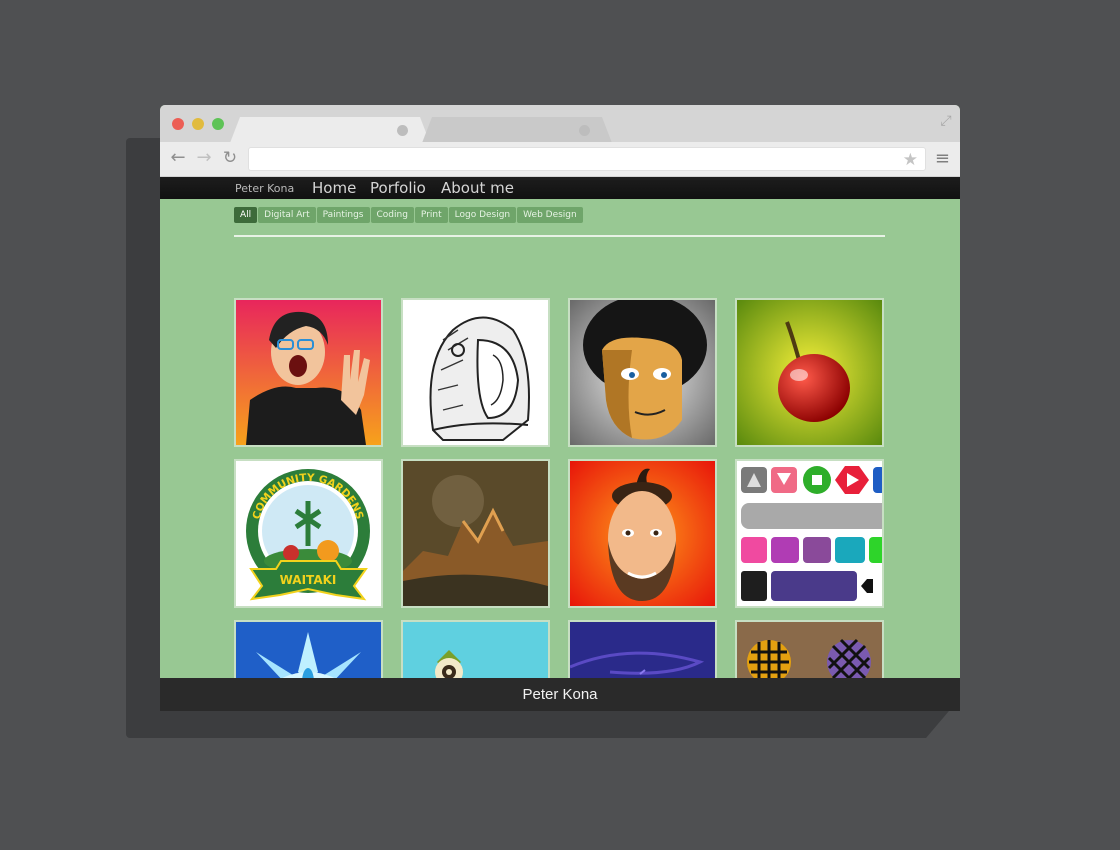 Image resolution: width=1120 pixels, height=850 pixels. I want to click on tab-strip: ⤢, so click(560, 123).